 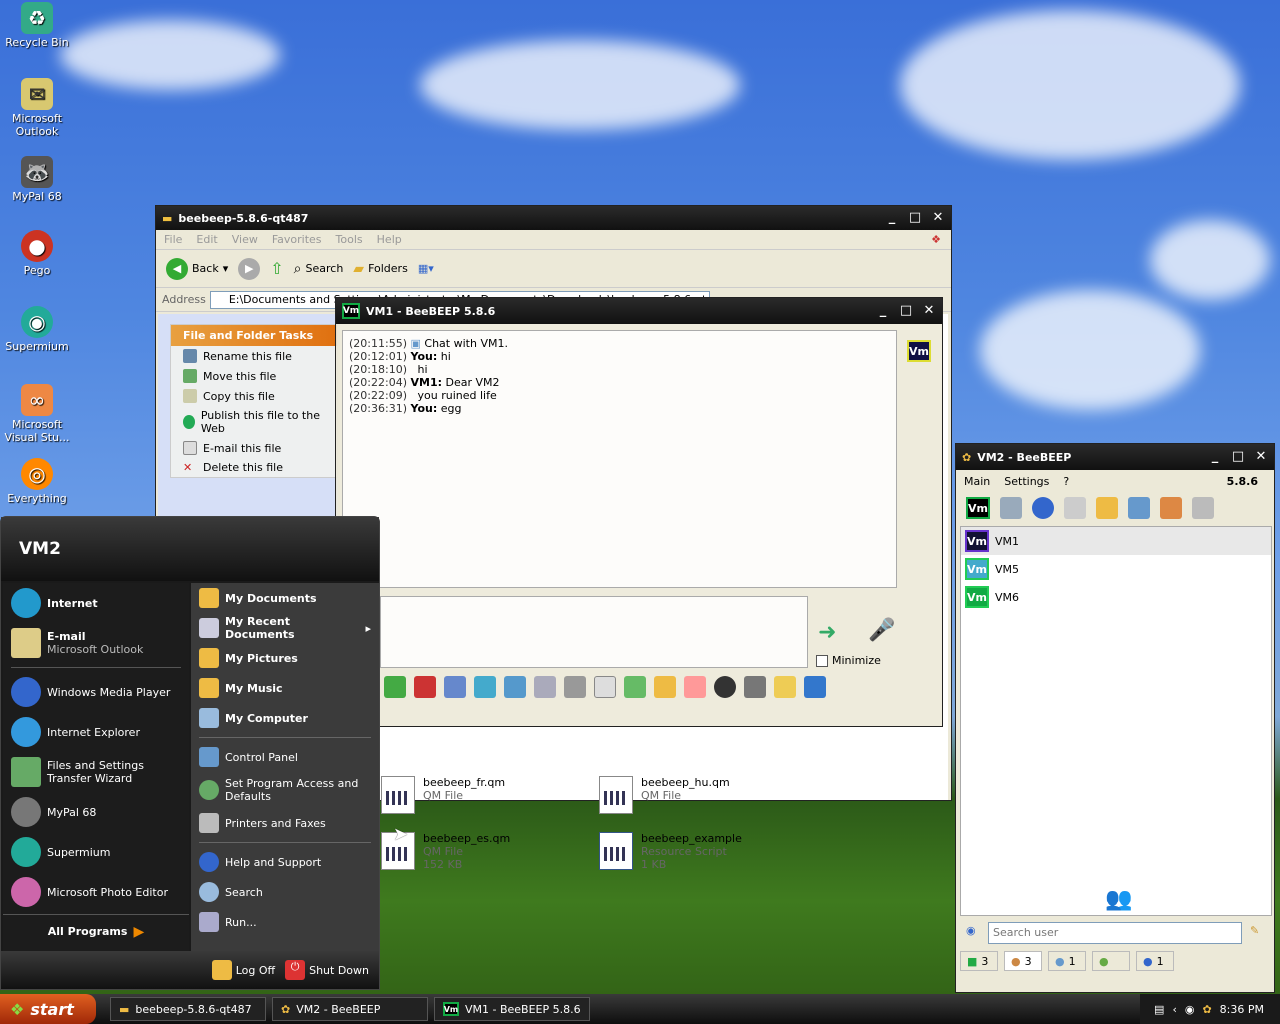 I want to click on my-status-button: Vm, so click(x=978, y=508).